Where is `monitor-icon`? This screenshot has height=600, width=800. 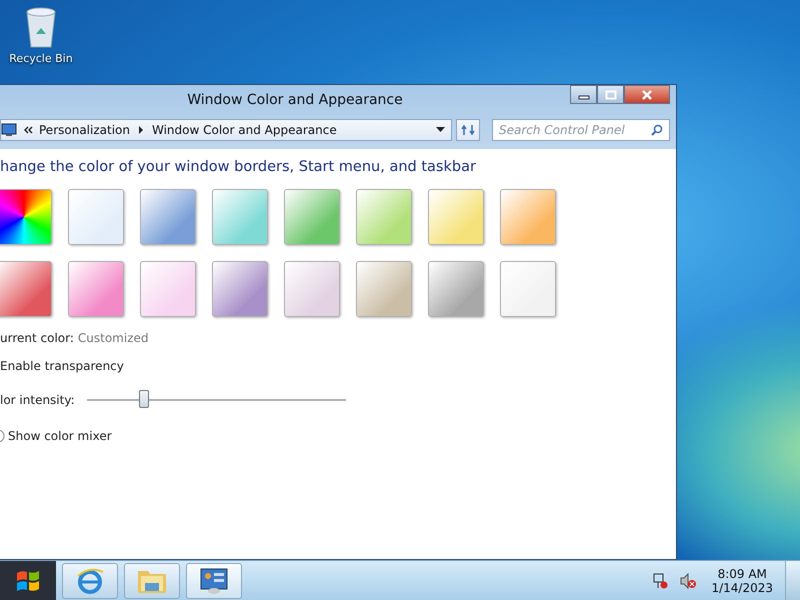
monitor-icon is located at coordinates (9, 130).